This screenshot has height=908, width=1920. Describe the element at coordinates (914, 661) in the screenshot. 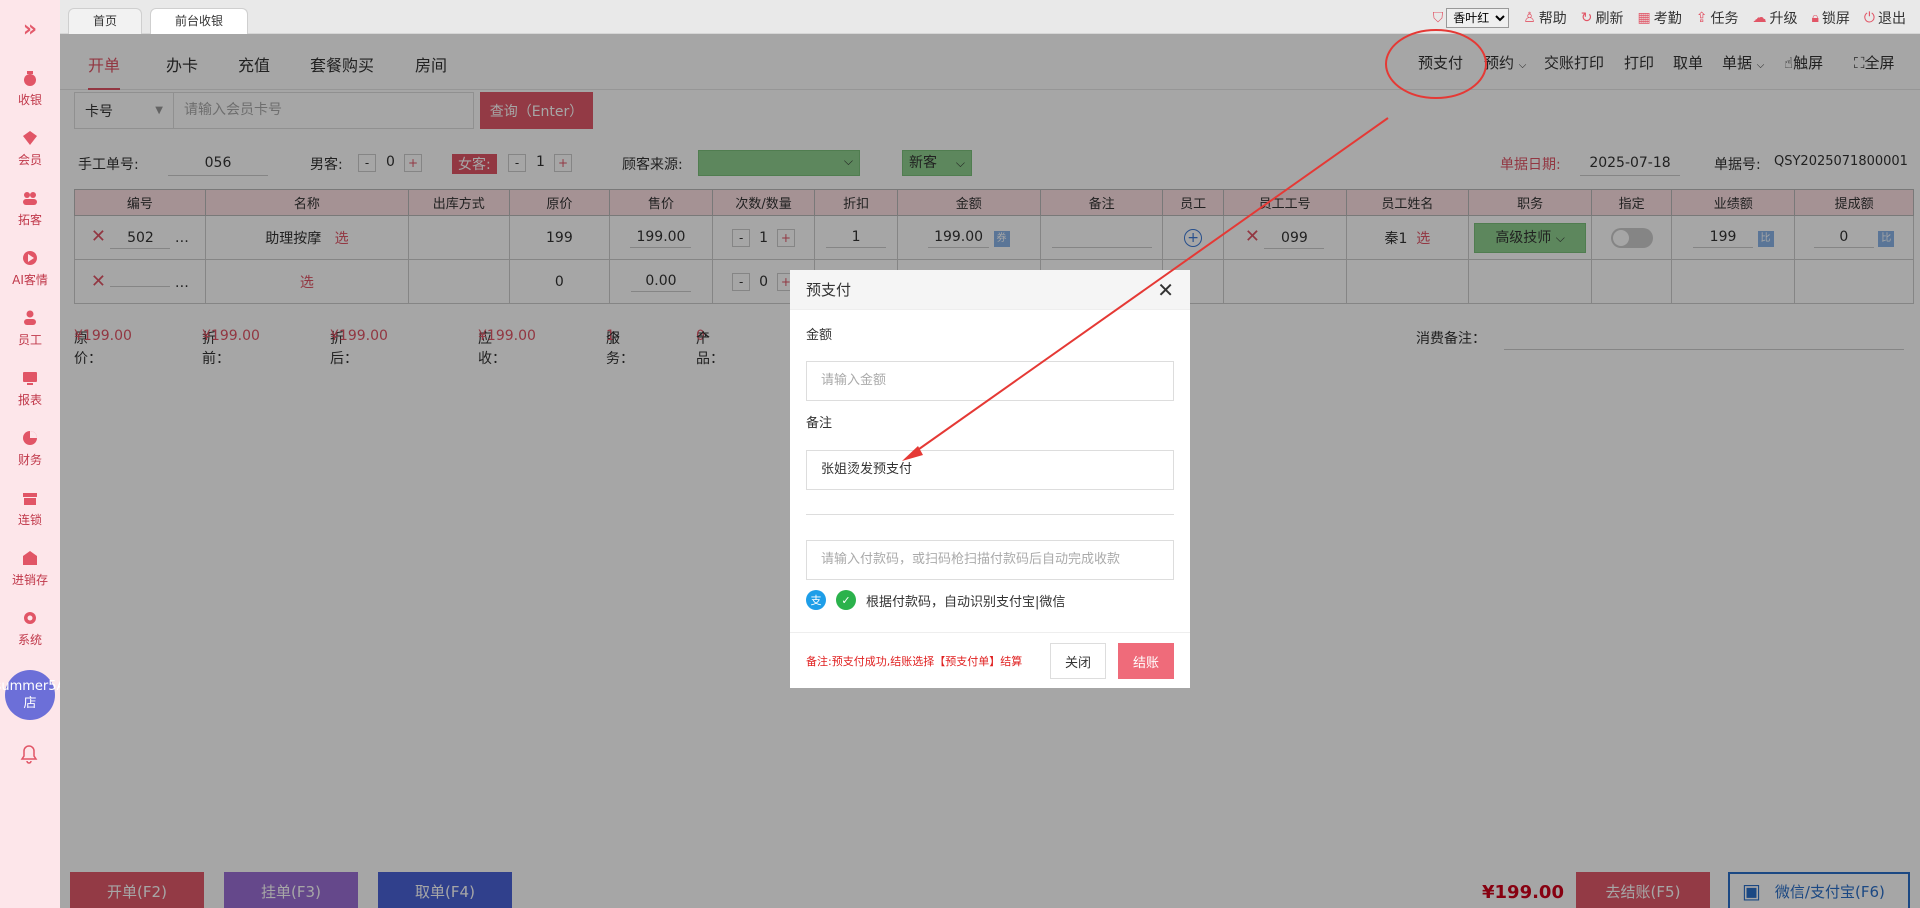

I see `prepay-note: 备注:预支付成功,结账选择【预支付单】结算` at that location.